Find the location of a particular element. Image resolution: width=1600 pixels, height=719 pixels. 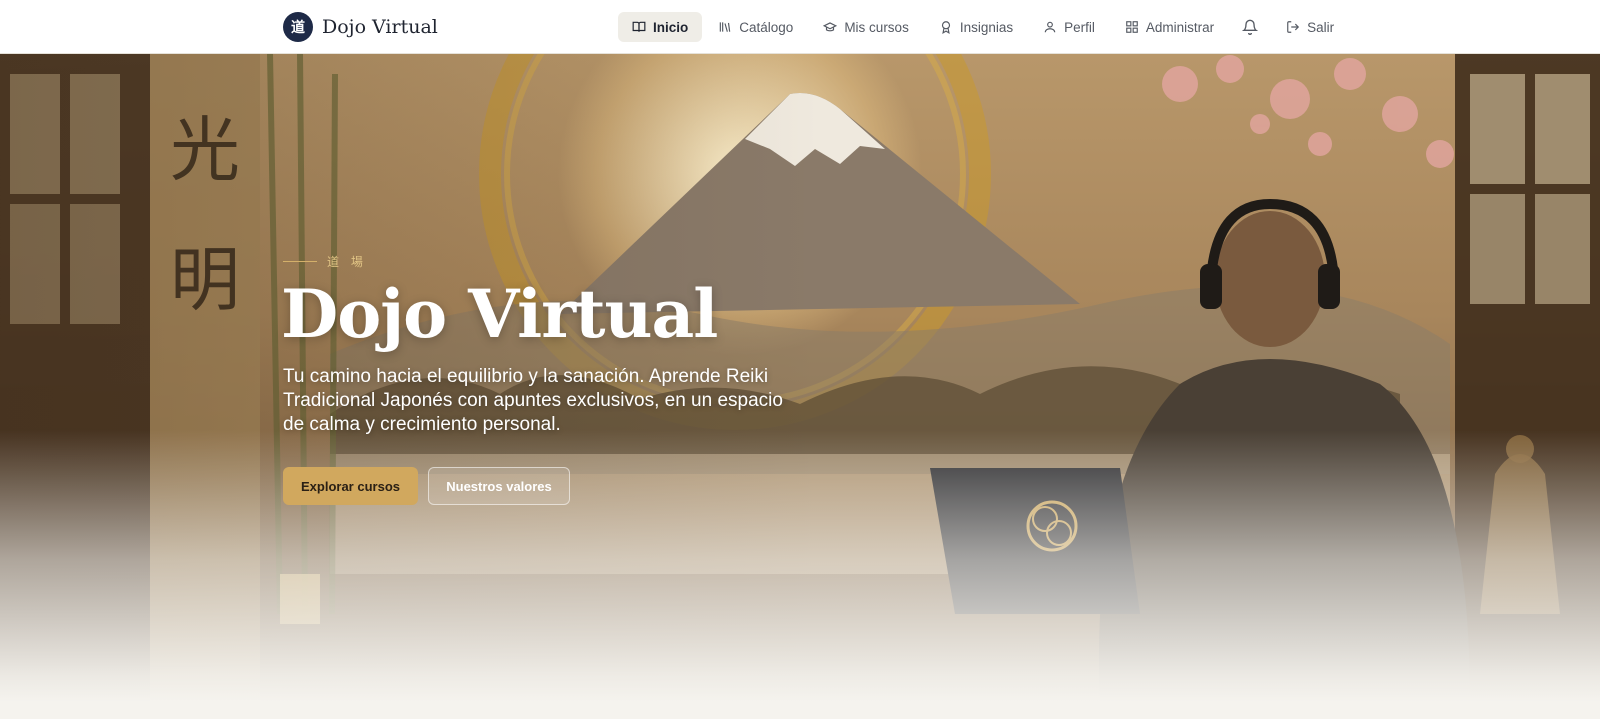

notifications-button is located at coordinates (1250, 27).